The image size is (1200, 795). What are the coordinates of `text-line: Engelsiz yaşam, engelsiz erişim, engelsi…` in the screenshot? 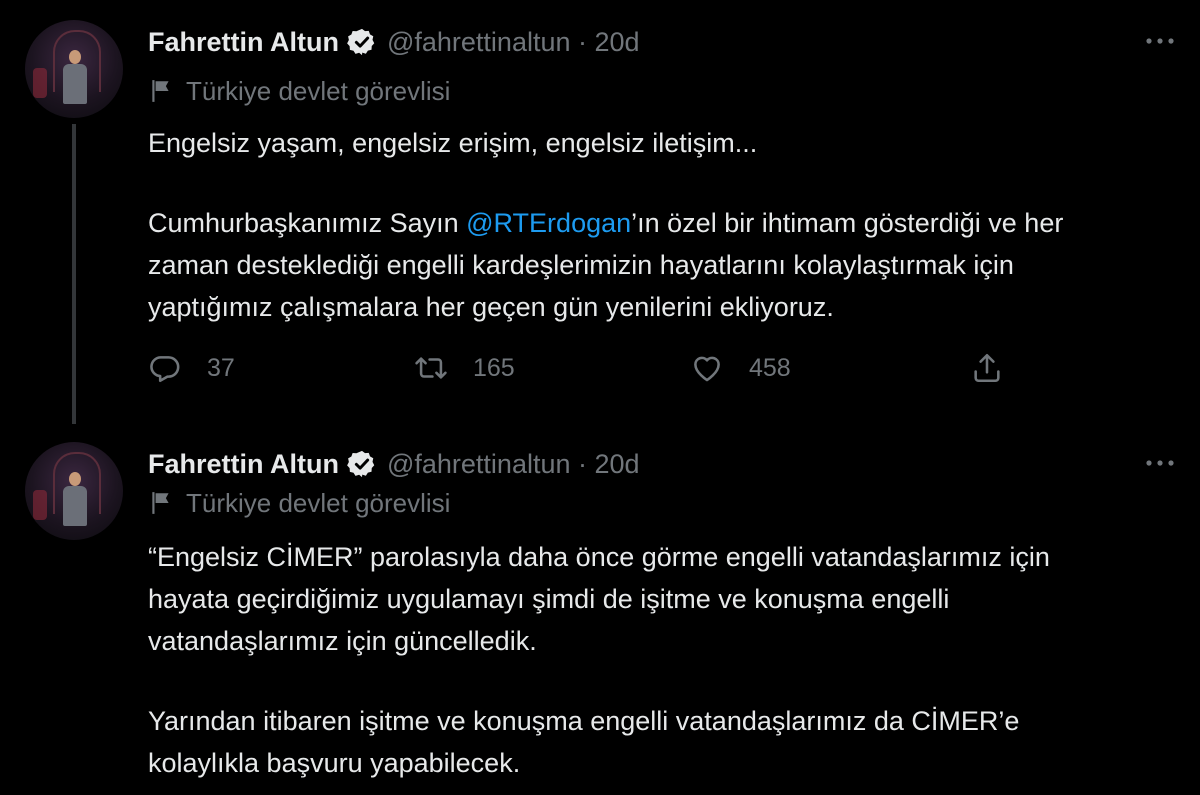 It's located at (453, 143).